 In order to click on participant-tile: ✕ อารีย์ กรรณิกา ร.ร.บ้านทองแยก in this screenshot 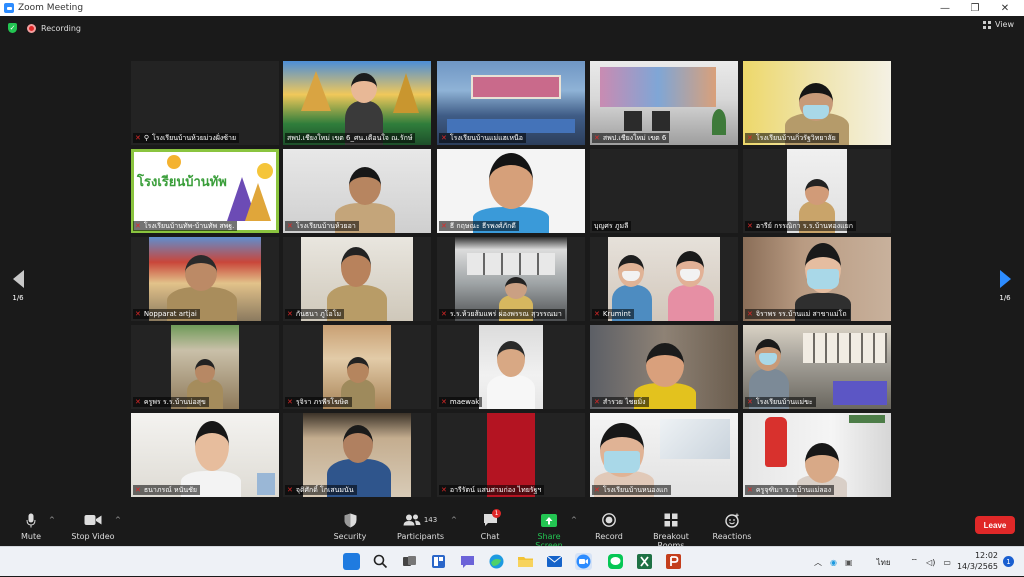, I will do `click(817, 191)`.